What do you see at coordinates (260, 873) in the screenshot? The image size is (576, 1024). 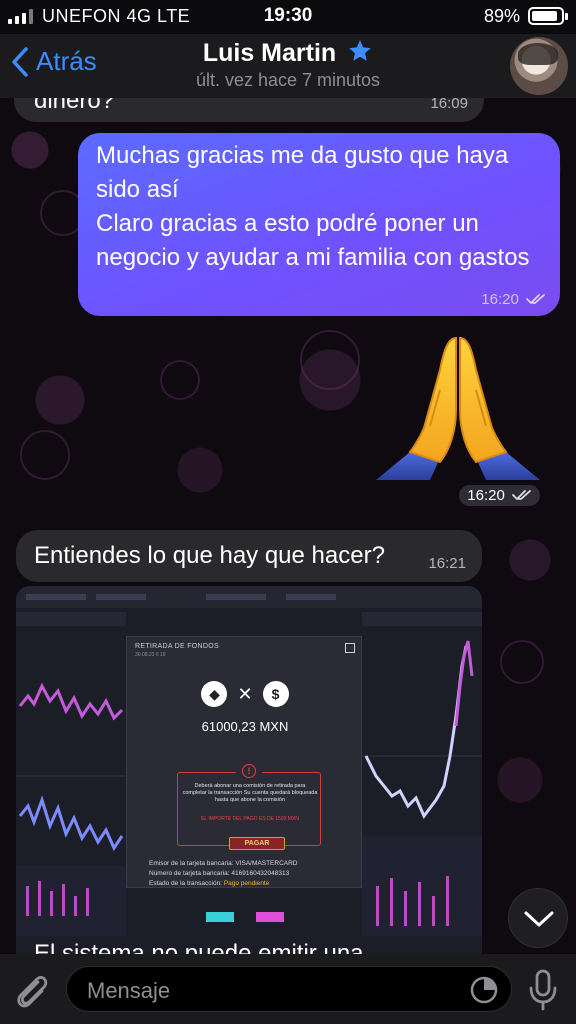 I see `card-value: 4169160432048313` at bounding box center [260, 873].